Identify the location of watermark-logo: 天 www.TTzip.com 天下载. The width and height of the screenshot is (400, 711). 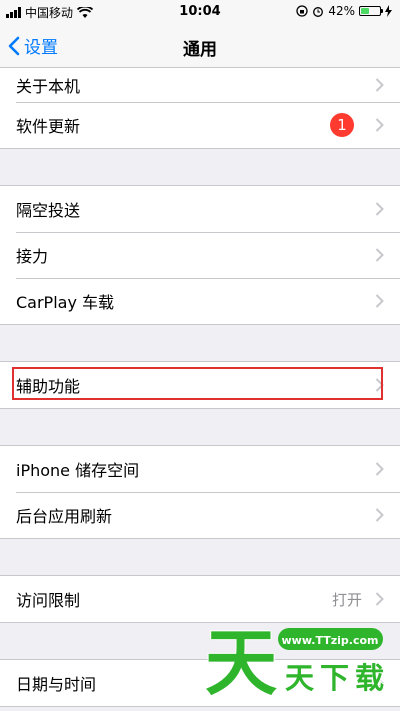
(297, 663).